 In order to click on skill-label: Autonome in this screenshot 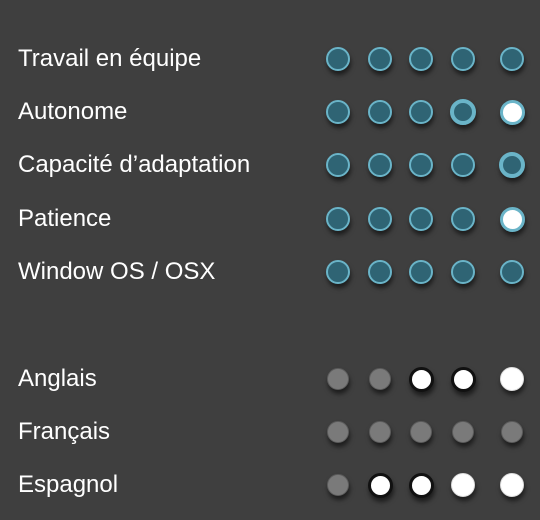, I will do `click(73, 111)`.